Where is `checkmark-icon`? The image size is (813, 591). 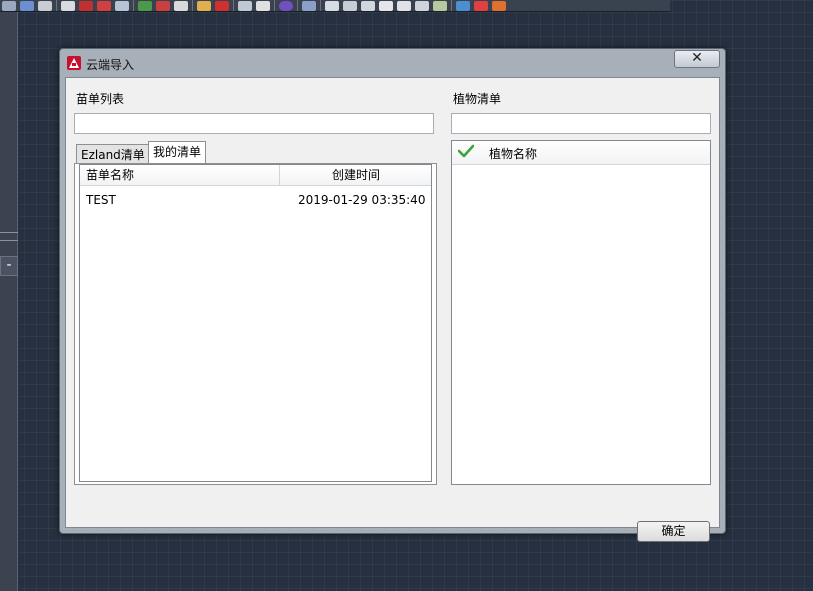 checkmark-icon is located at coordinates (466, 151).